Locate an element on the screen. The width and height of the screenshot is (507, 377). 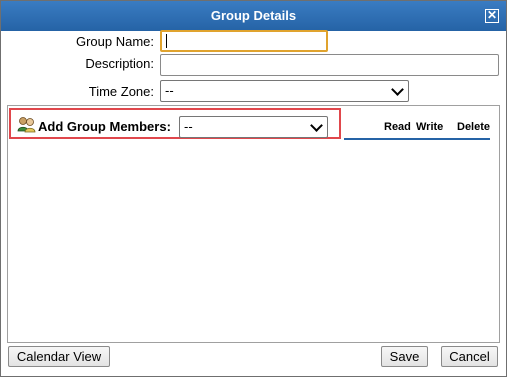
description-input is located at coordinates (329, 65).